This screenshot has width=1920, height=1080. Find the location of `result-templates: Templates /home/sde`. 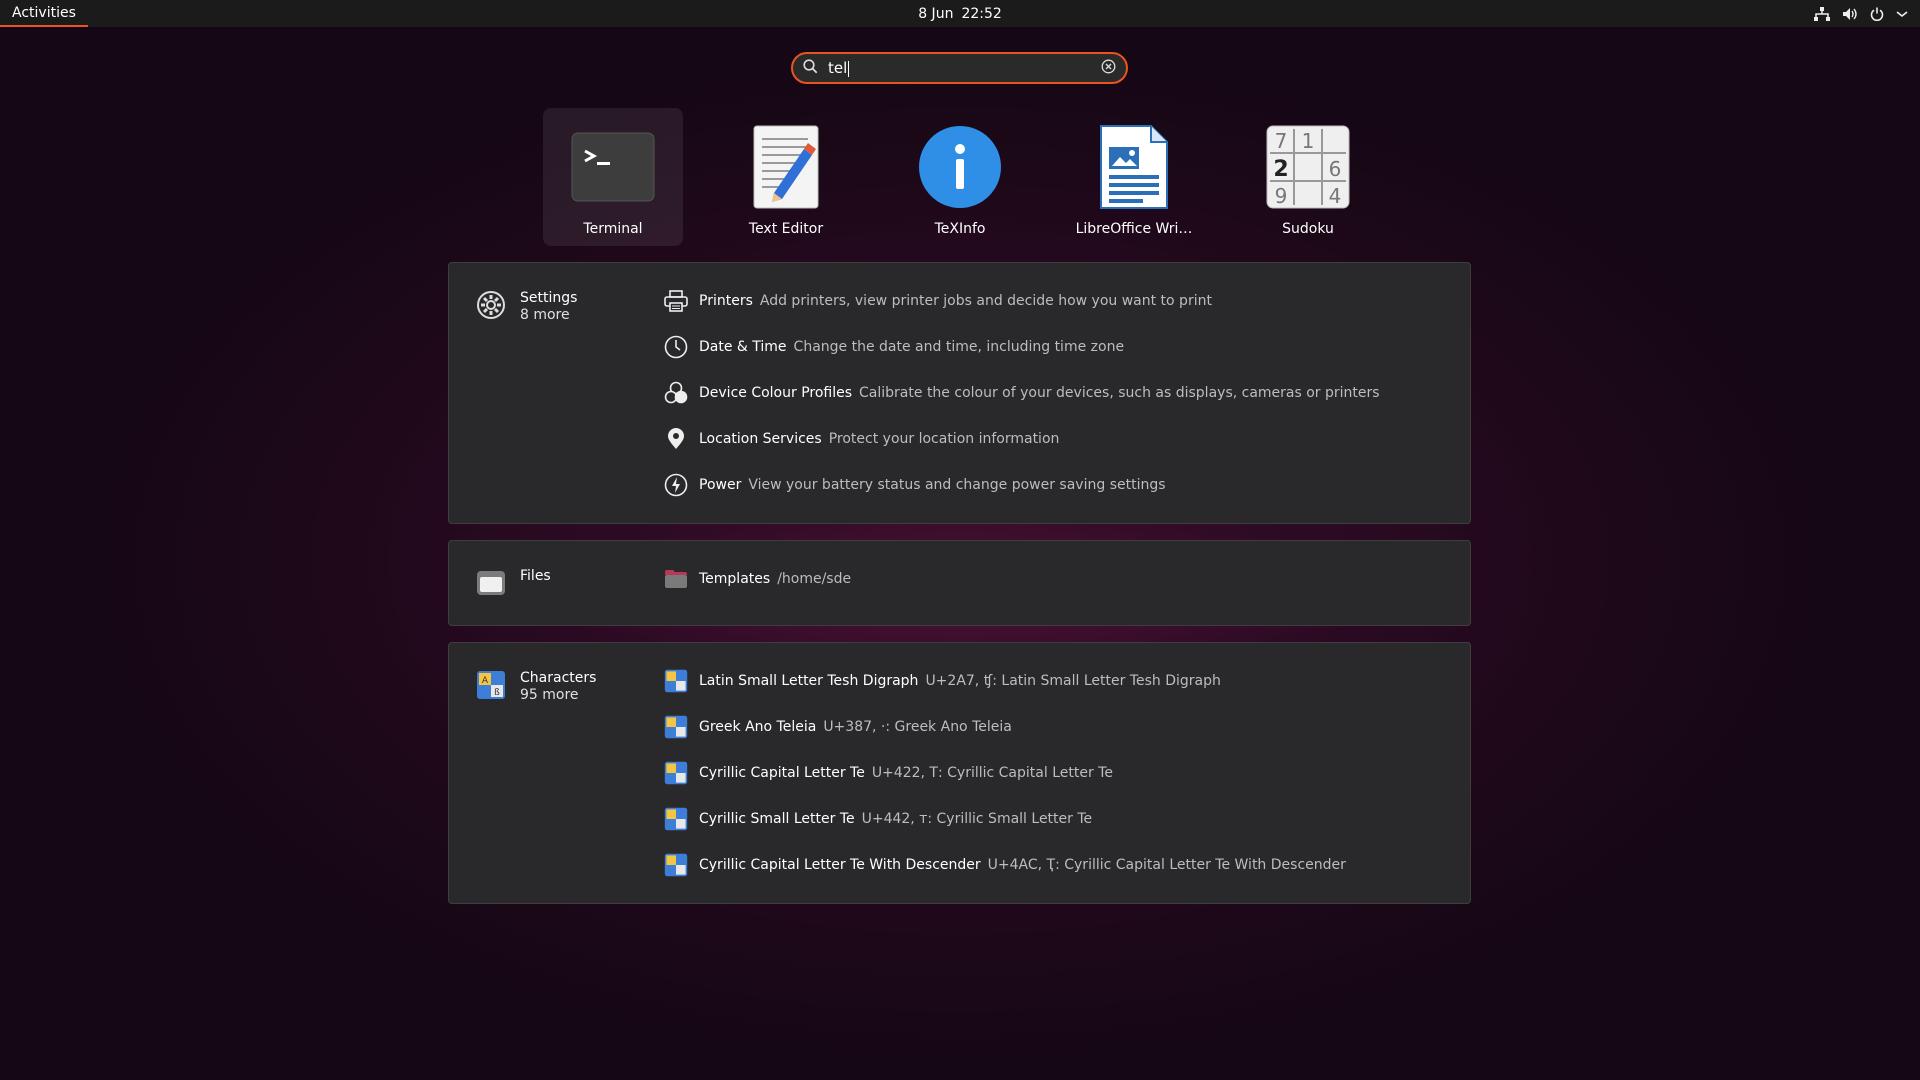

result-templates: Templates /home/sde is located at coordinates (757, 579).